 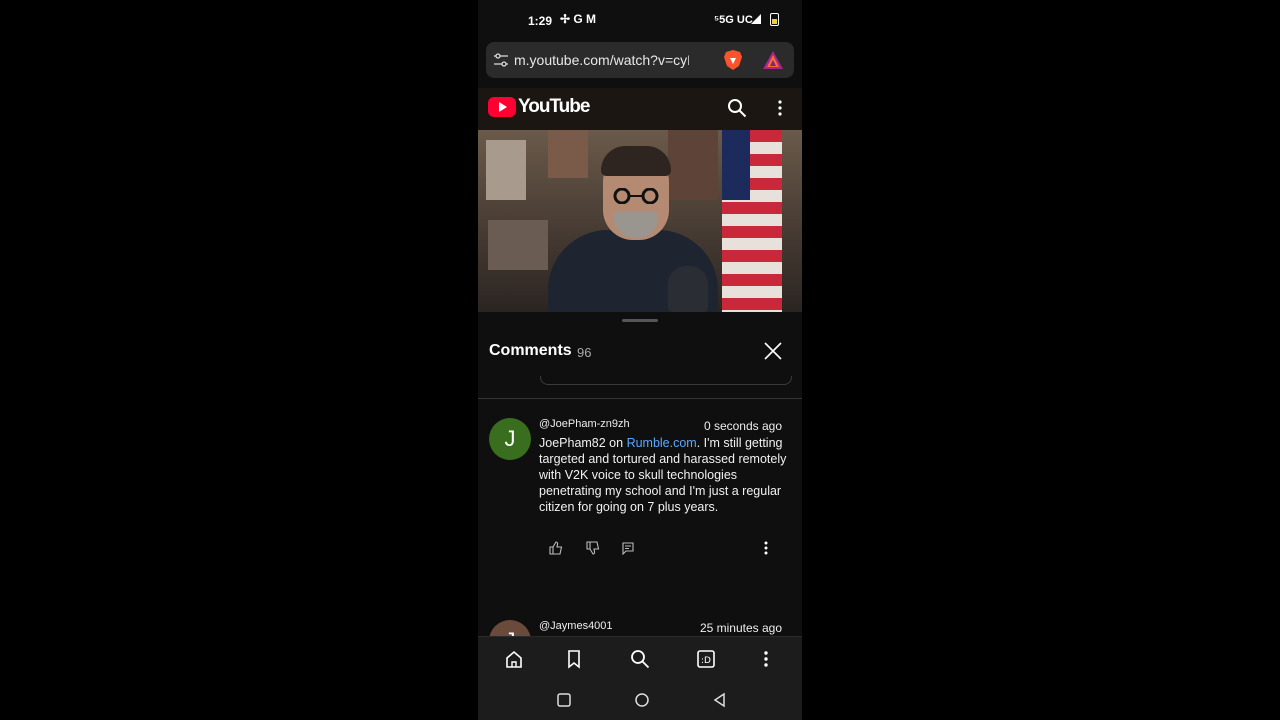 What do you see at coordinates (752, 221) in the screenshot?
I see `american-flag` at bounding box center [752, 221].